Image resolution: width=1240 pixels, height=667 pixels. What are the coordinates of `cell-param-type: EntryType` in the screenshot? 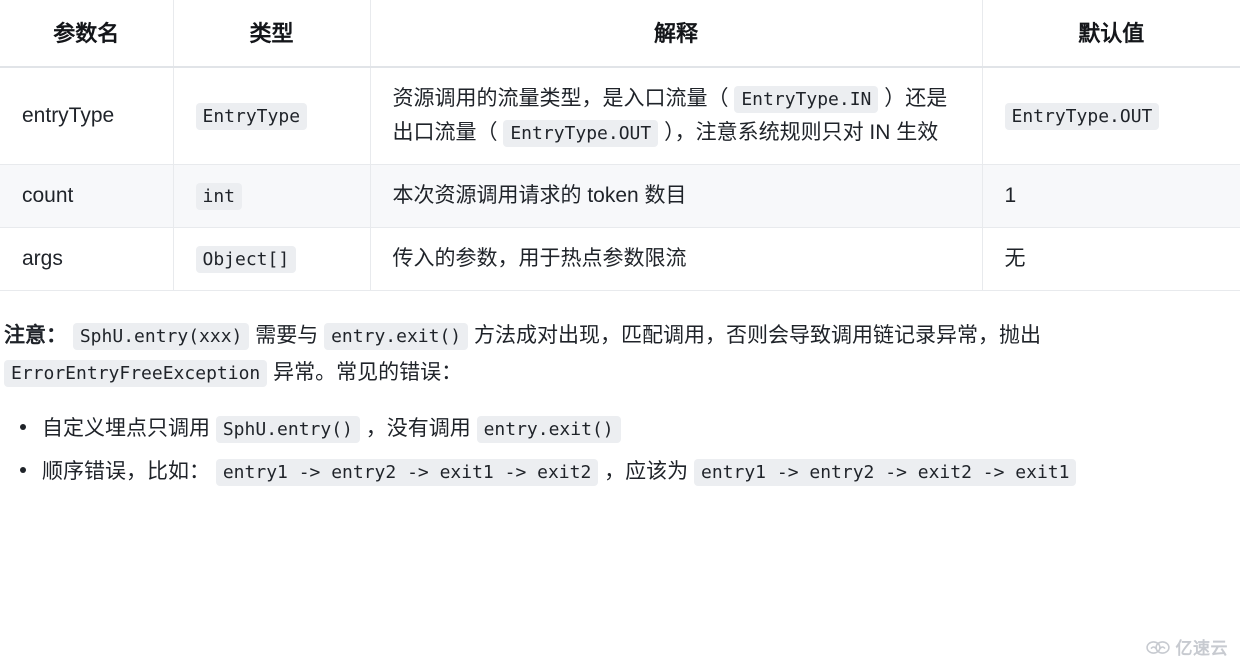 It's located at (272, 116).